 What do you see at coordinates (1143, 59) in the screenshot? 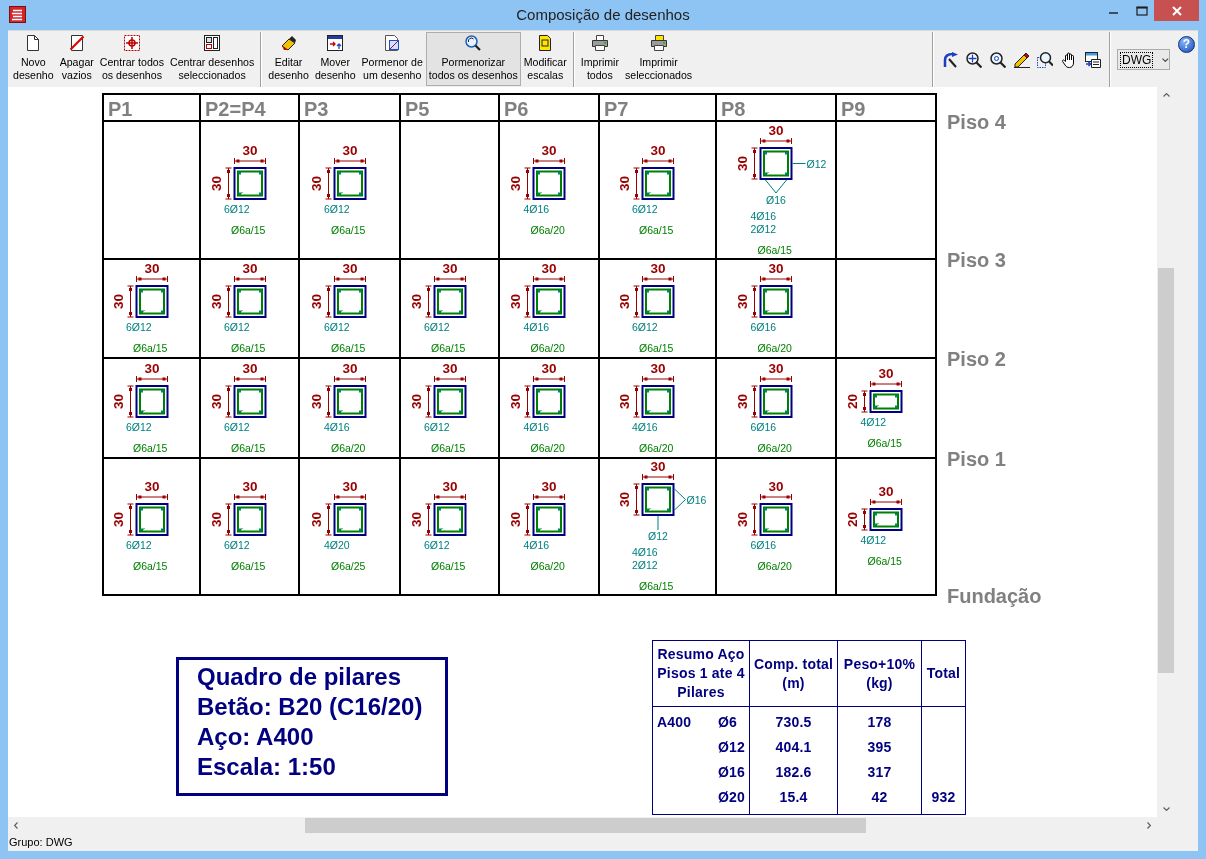
I see `layer-dropdown: DWG` at bounding box center [1143, 59].